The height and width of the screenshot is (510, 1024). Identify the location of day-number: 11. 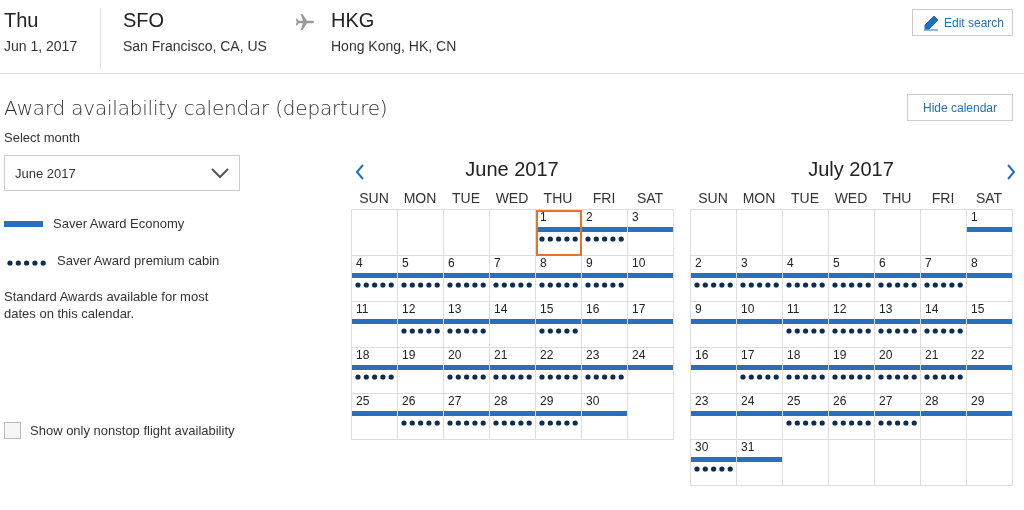
(362, 309).